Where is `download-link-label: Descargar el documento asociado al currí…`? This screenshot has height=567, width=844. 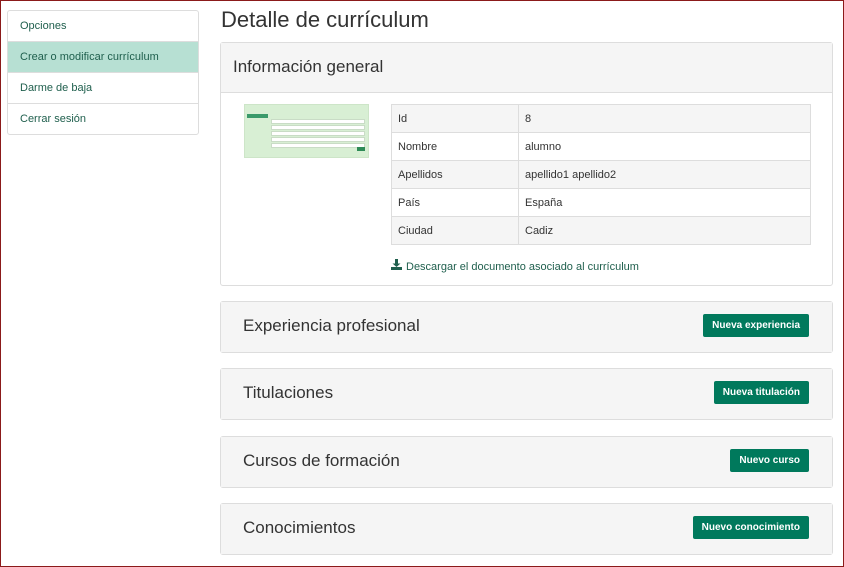
download-link-label: Descargar el documento asociado al currí… is located at coordinates (522, 267).